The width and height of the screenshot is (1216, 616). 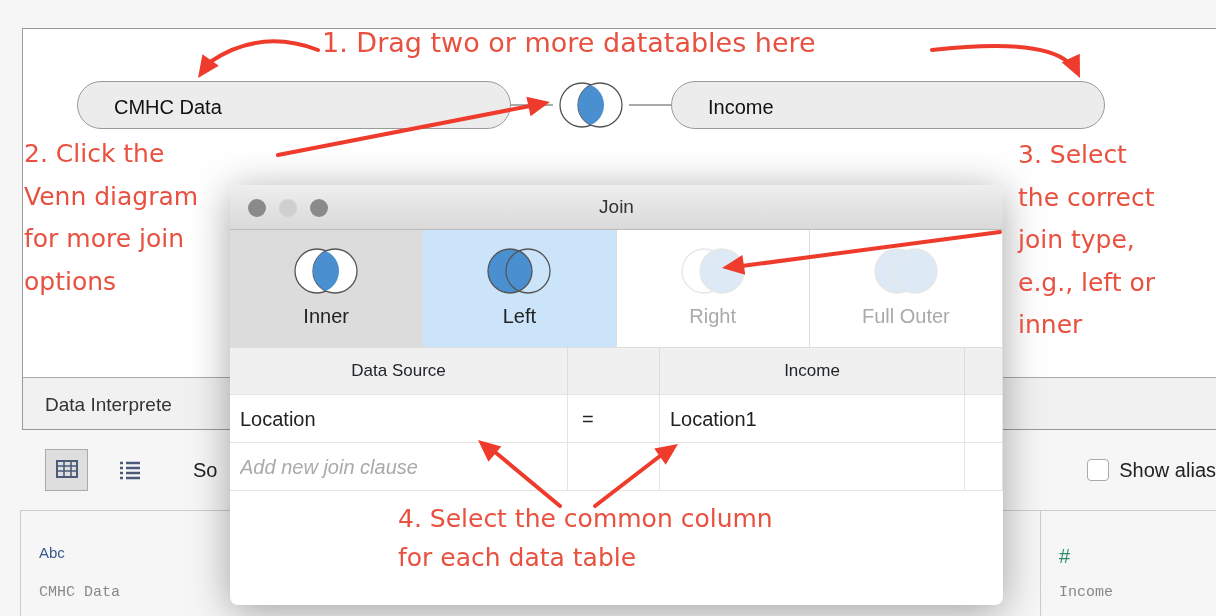 I want to click on annotation-text: 1. Drag two or more datatables here, so click(x=569, y=43).